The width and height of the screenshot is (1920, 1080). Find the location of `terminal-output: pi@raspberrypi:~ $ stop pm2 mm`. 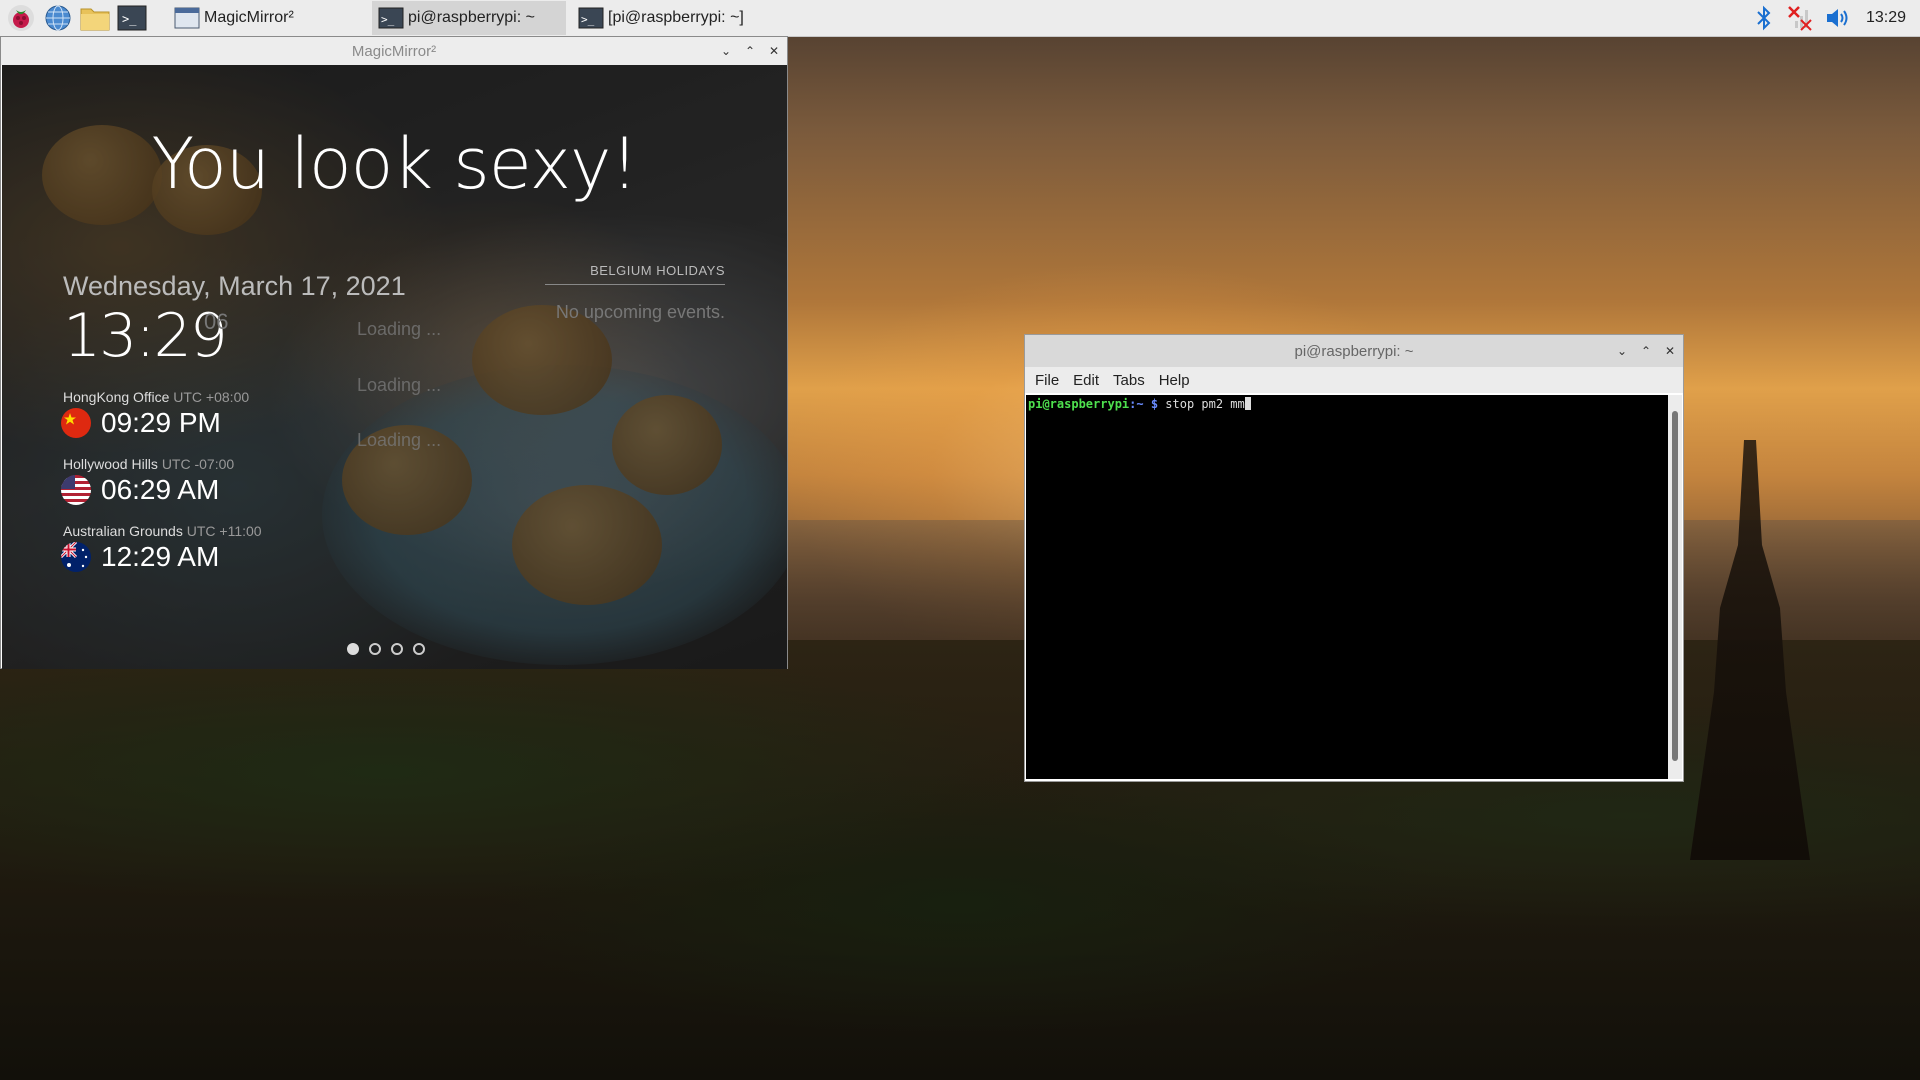

terminal-output: pi@raspberrypi:~ $ stop pm2 mm is located at coordinates (1347, 587).